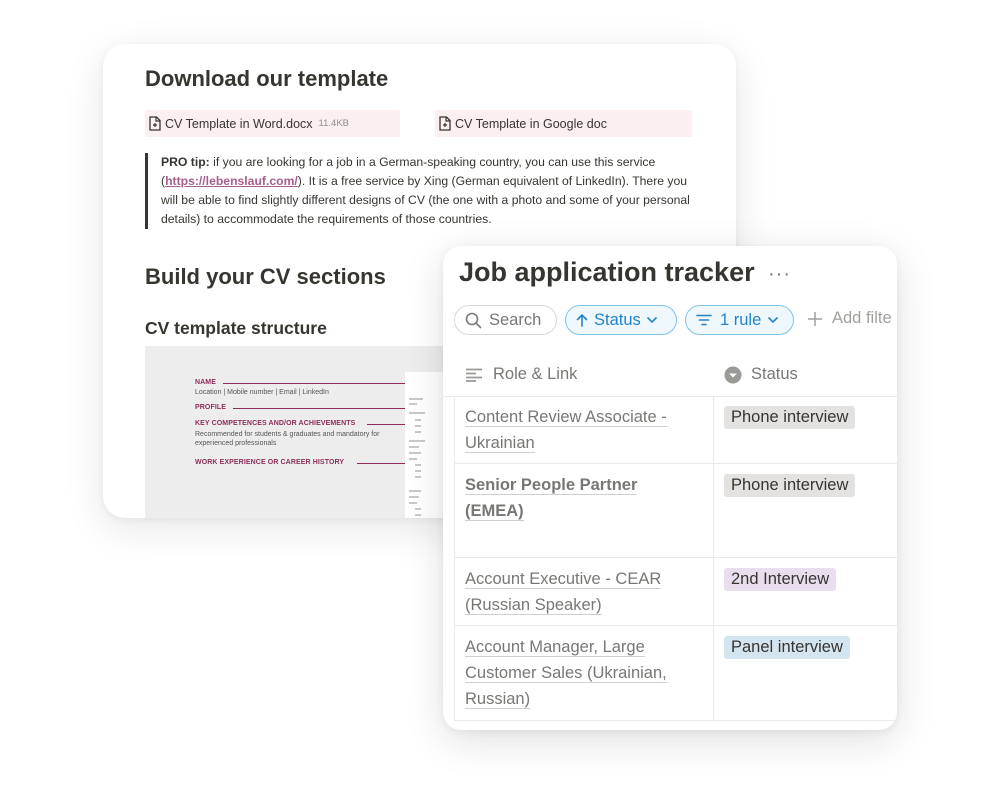  What do you see at coordinates (582, 498) in the screenshot?
I see `role-link: Senior People Partner (EMEA)` at bounding box center [582, 498].